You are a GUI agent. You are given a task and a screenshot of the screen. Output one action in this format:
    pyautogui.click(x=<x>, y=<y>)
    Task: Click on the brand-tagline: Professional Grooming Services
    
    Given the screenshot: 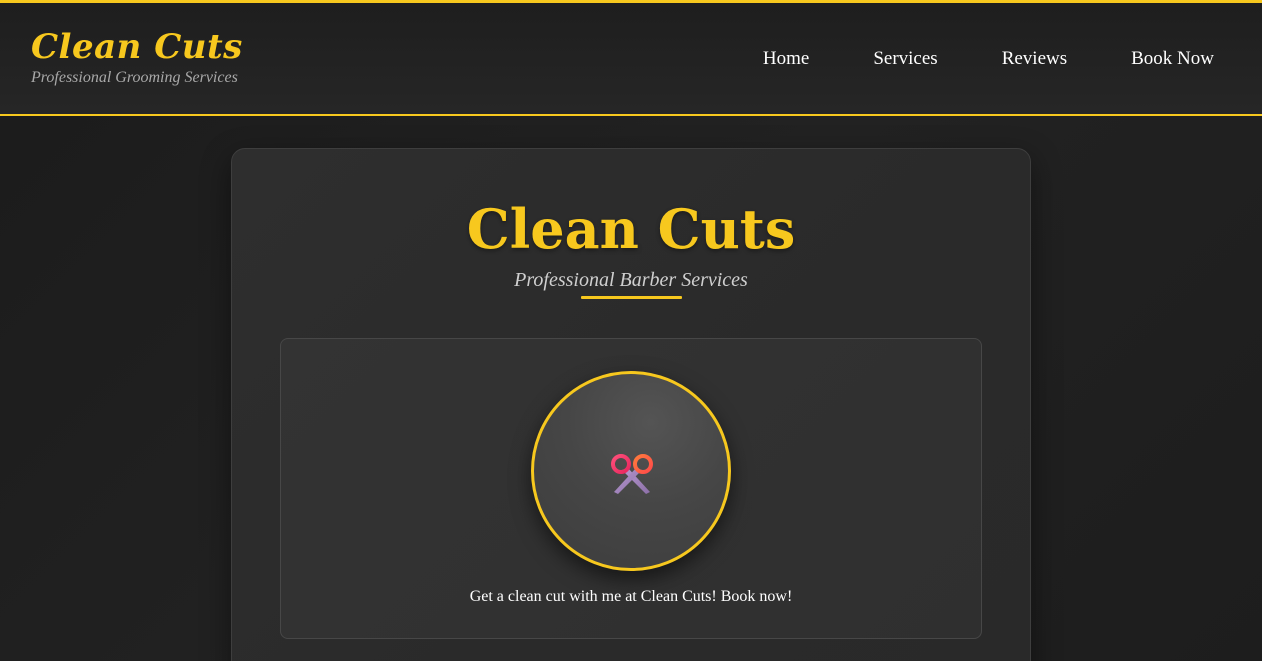 What is the action you would take?
    pyautogui.click(x=134, y=77)
    